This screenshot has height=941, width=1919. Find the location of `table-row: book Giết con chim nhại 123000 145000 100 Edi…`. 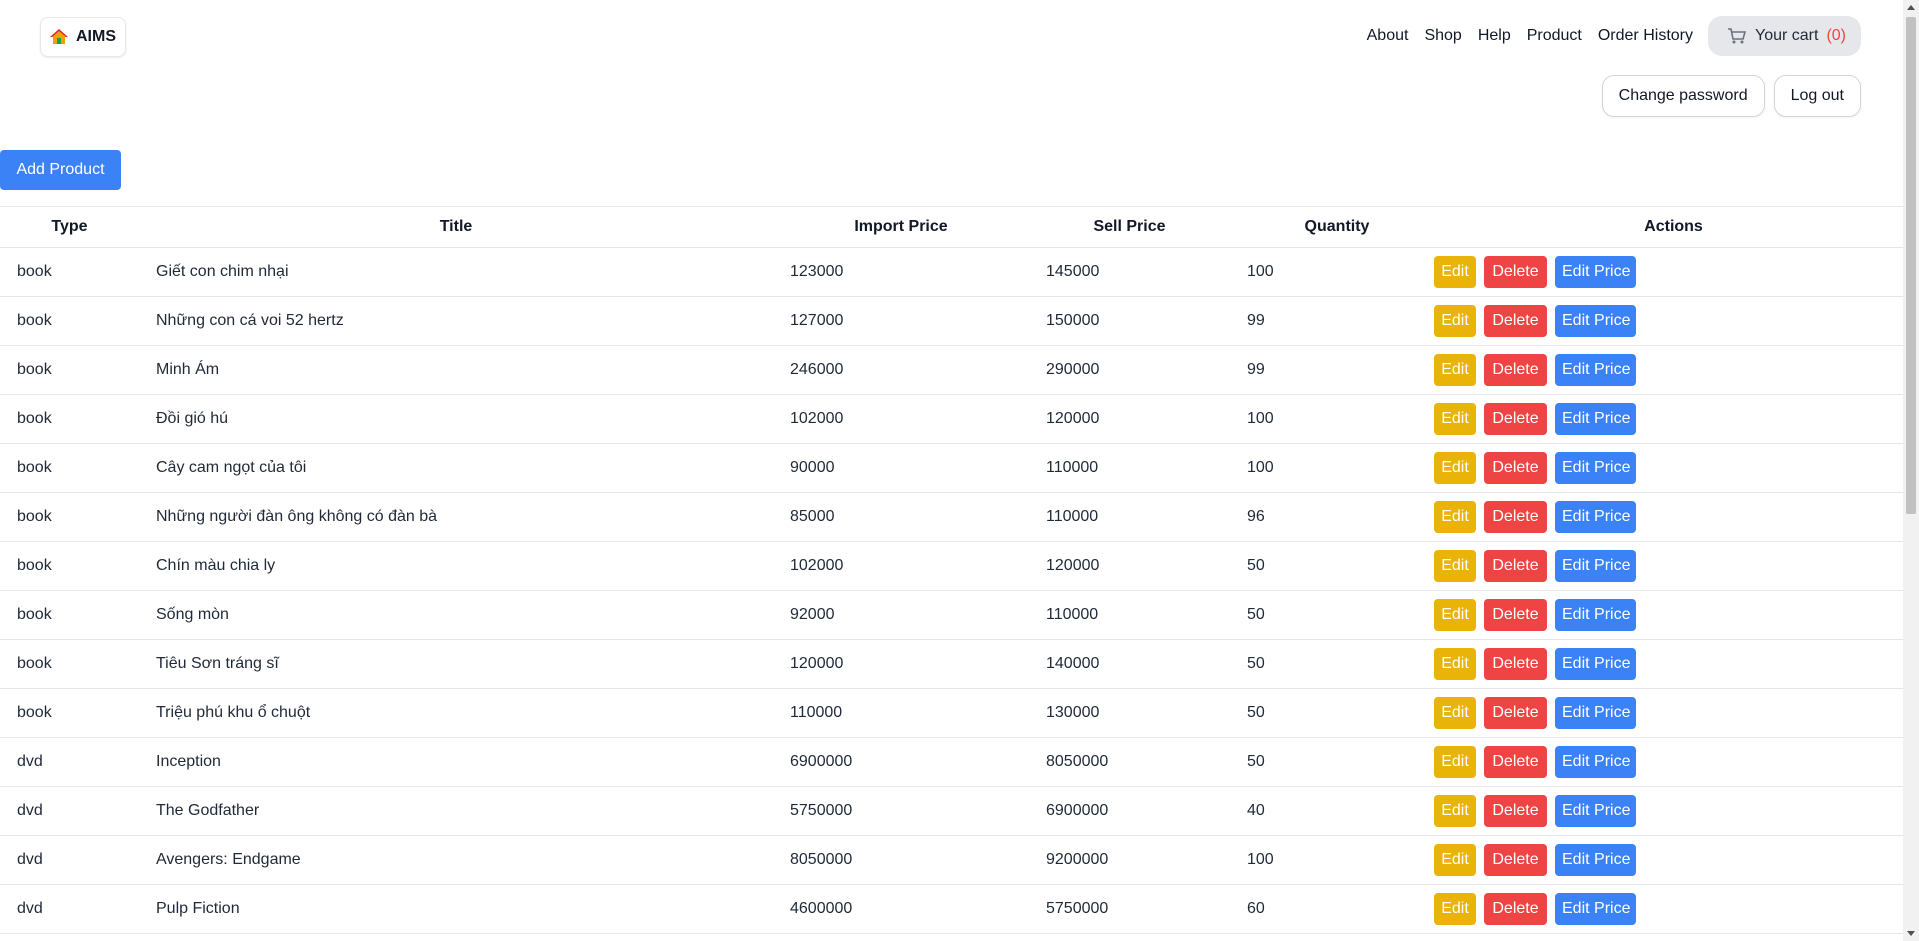

table-row: book Giết con chim nhại 123000 145000 100 Edi… is located at coordinates (951, 272).